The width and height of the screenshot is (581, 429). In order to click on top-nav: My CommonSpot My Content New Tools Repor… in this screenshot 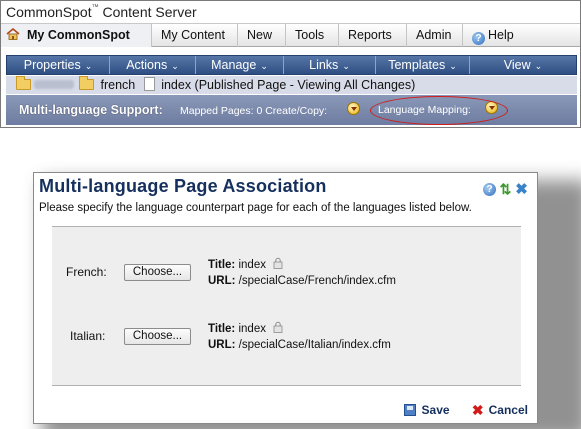, I will do `click(290, 35)`.